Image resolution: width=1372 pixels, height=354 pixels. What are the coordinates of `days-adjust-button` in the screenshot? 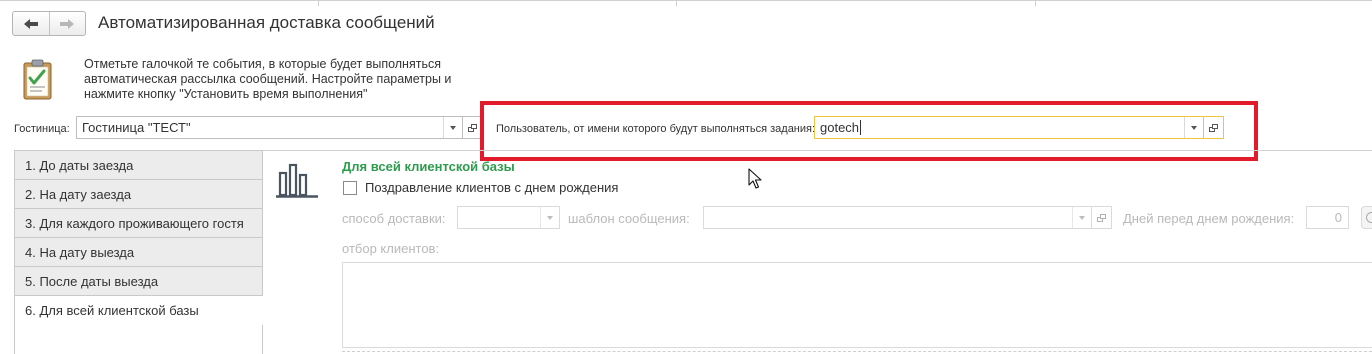 It's located at (1366, 217).